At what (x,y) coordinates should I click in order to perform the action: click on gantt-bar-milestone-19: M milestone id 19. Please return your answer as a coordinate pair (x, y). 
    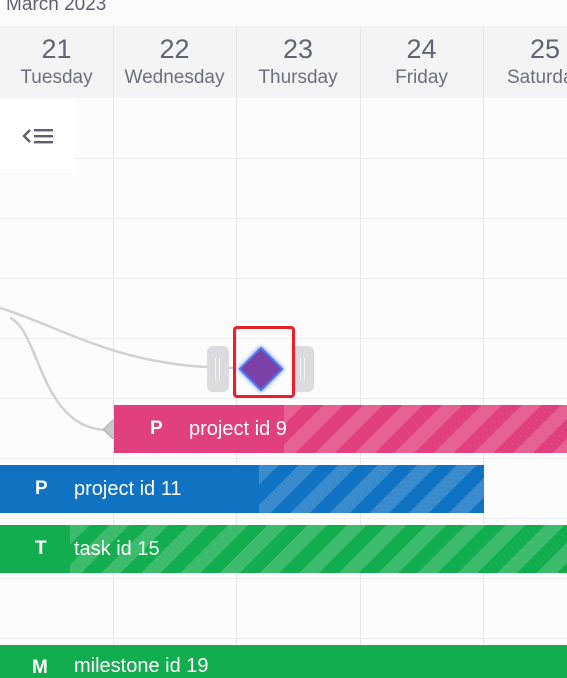
    Looking at the image, I should click on (283, 661).